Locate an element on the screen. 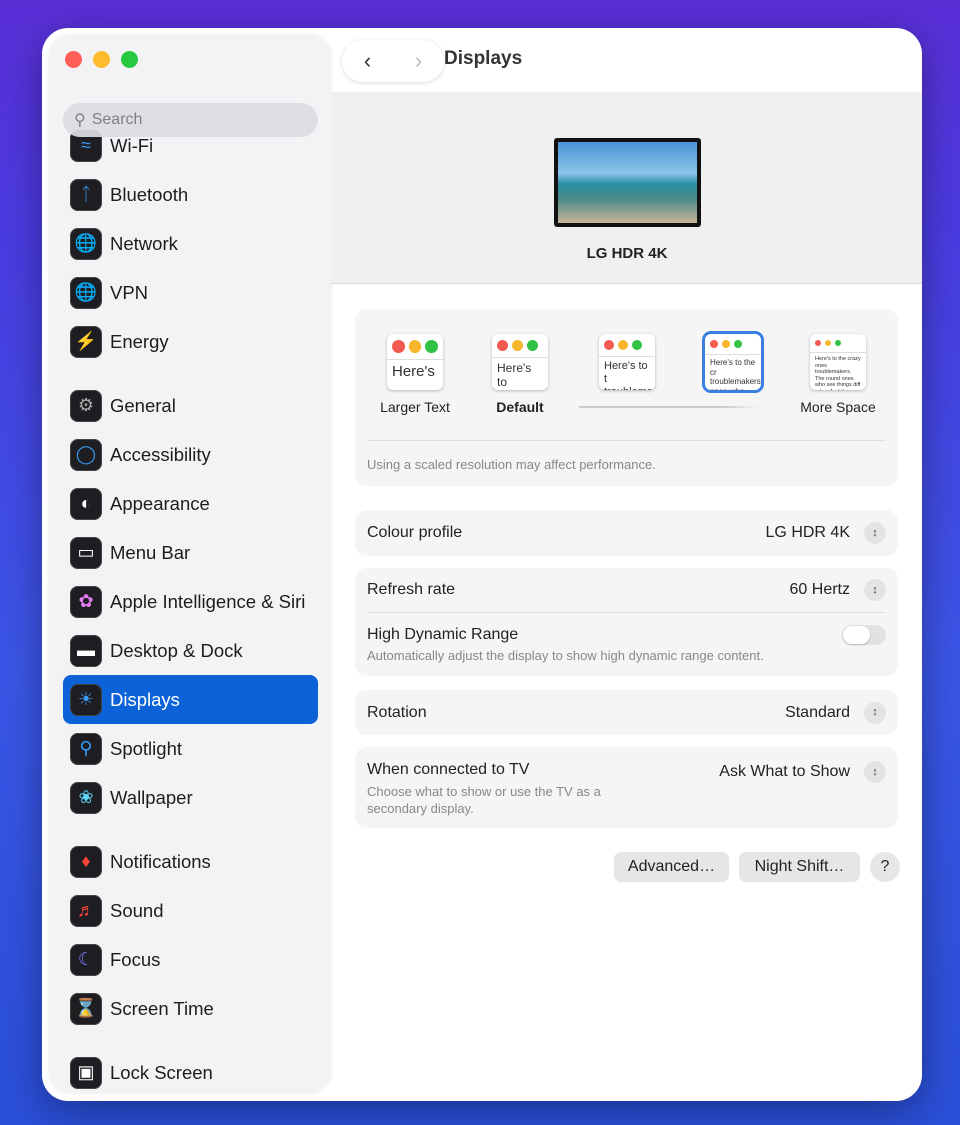 The image size is (960, 1125). sidebar-item-label: Desktop & Dock is located at coordinates (176, 650).